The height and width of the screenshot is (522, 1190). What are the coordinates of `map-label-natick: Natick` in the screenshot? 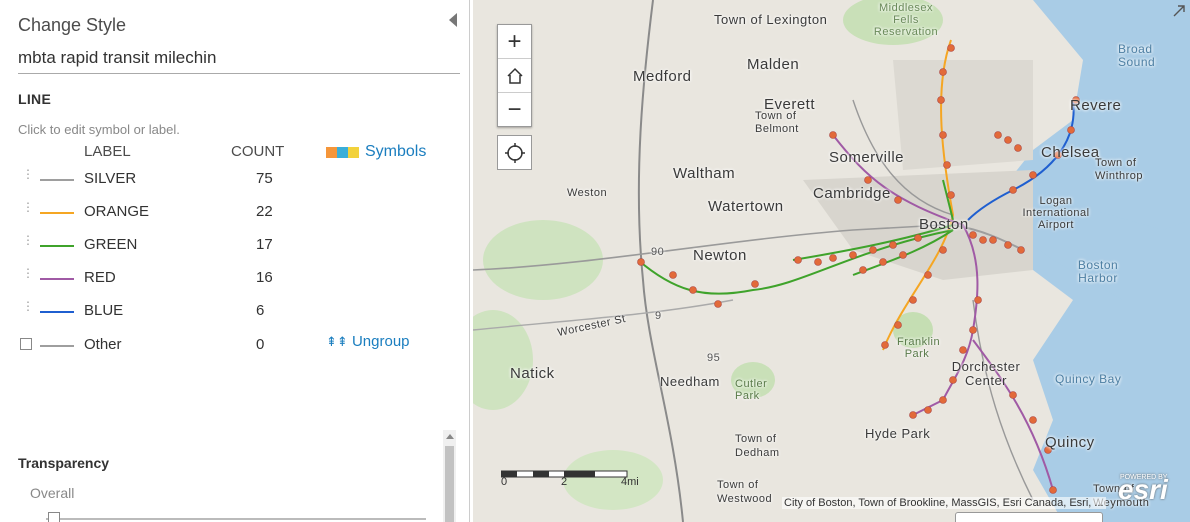 It's located at (532, 373).